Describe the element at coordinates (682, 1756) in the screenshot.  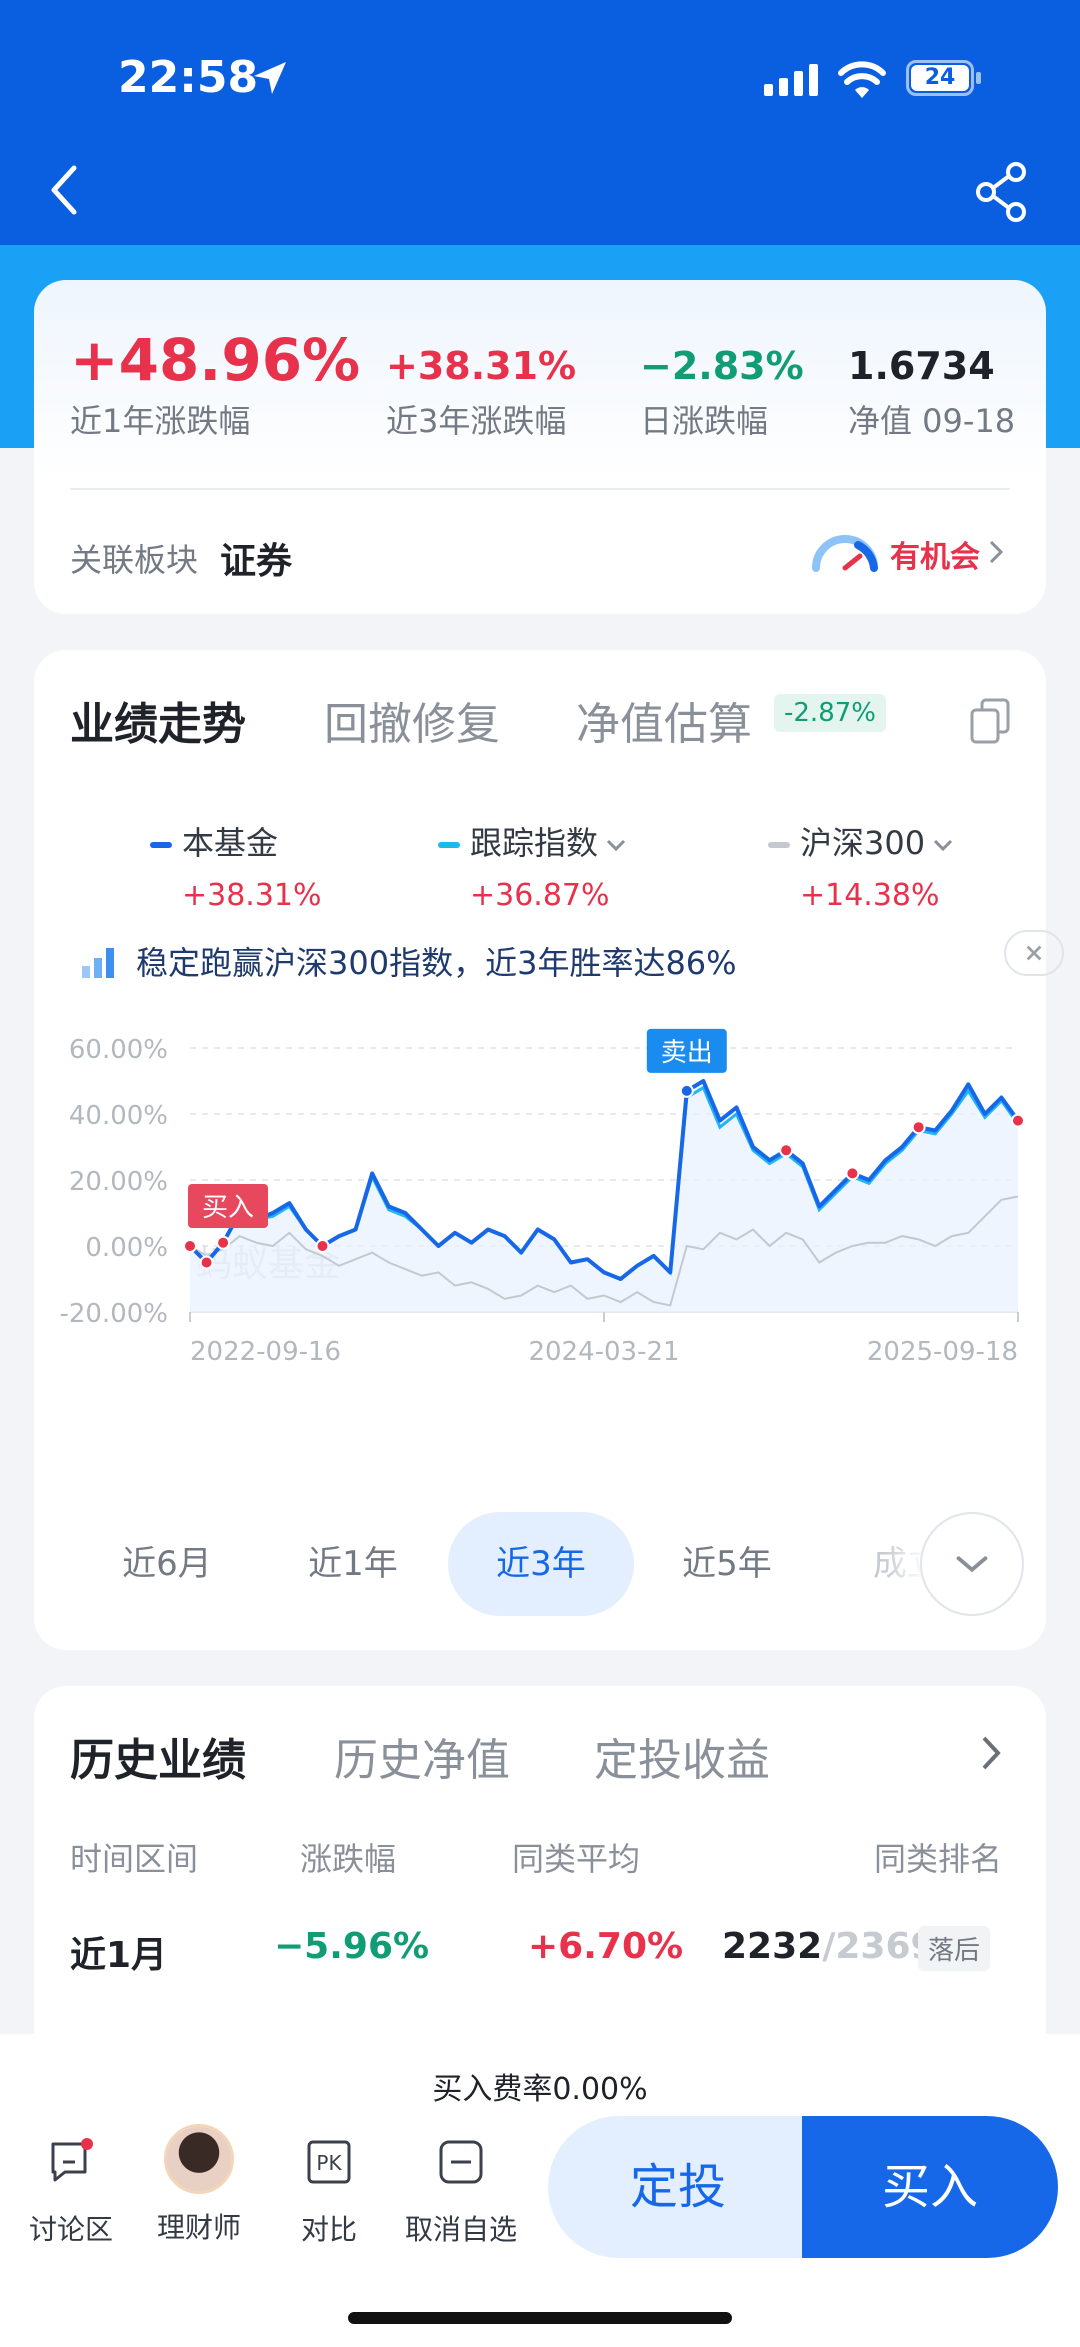
I see `tab-plan-returns: 定投收益` at that location.